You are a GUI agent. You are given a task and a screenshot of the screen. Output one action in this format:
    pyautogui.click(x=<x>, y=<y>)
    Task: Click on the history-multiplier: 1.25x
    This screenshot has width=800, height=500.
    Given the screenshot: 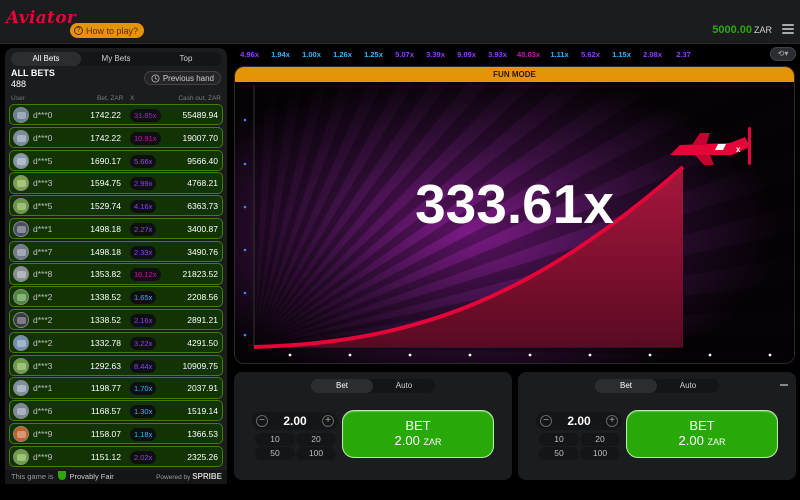 What is the action you would take?
    pyautogui.click(x=373, y=55)
    